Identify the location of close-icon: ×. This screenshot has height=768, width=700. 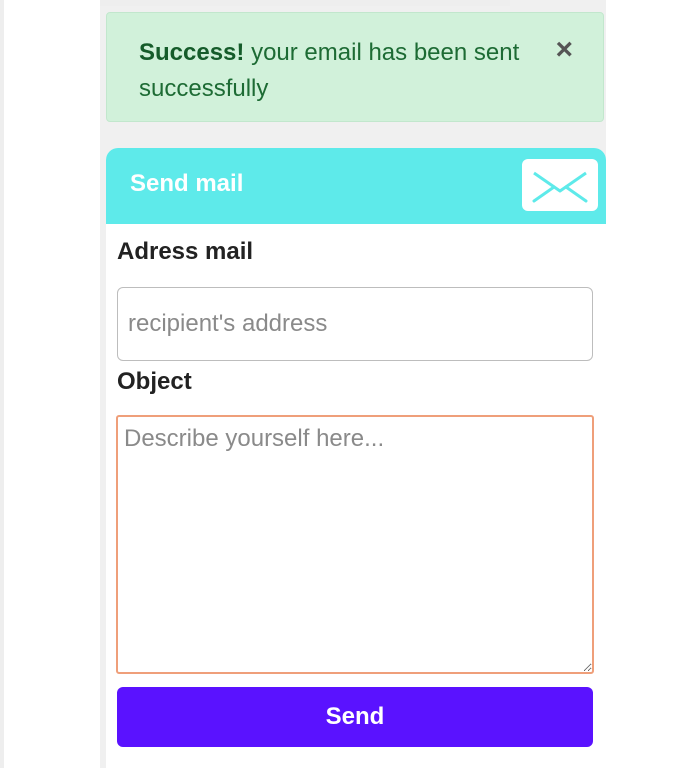
(564, 50).